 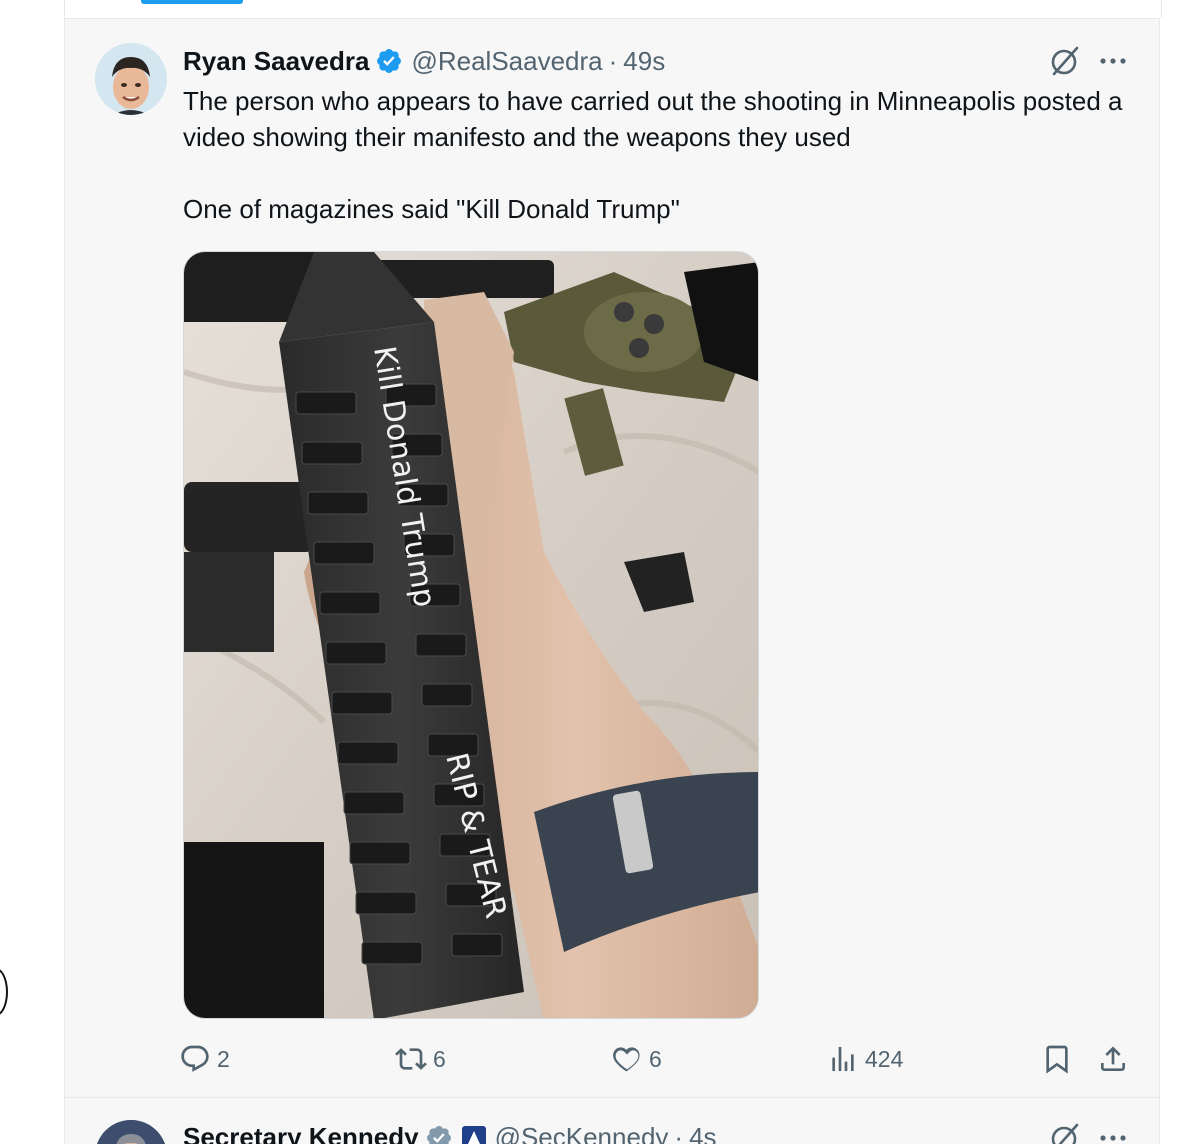 I want to click on post-header: Ryan Saavedra @RealSaavedra · 49s, so click(x=424, y=61).